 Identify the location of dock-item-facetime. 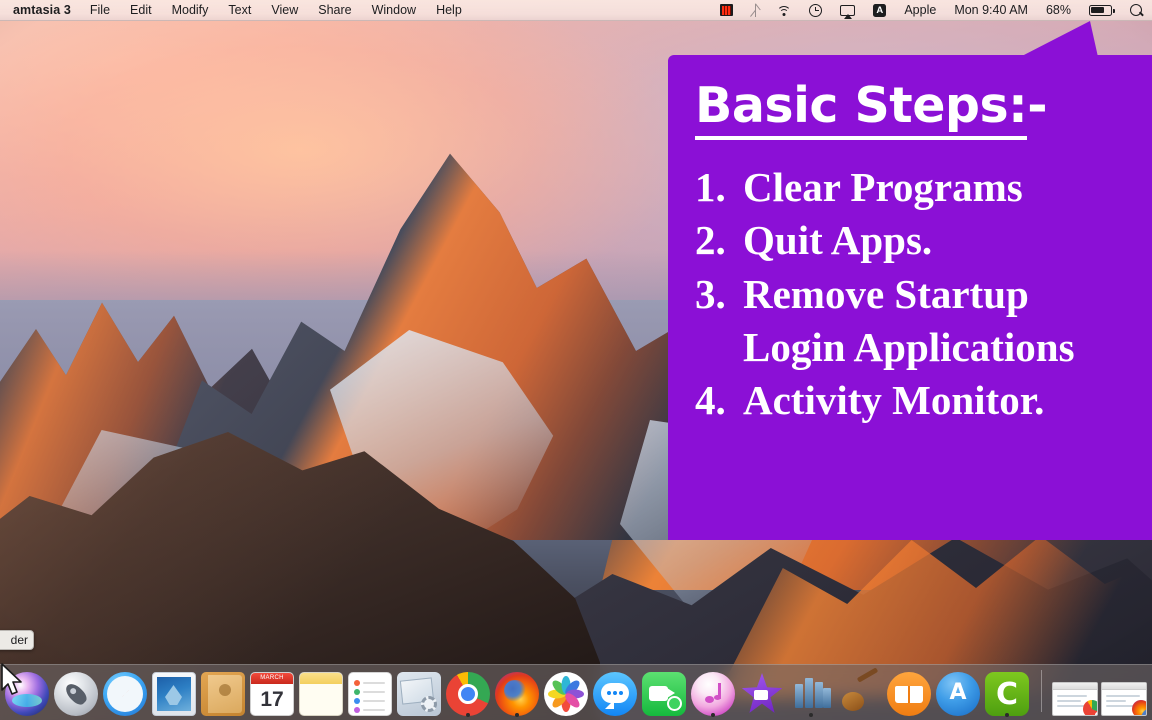
(664, 691).